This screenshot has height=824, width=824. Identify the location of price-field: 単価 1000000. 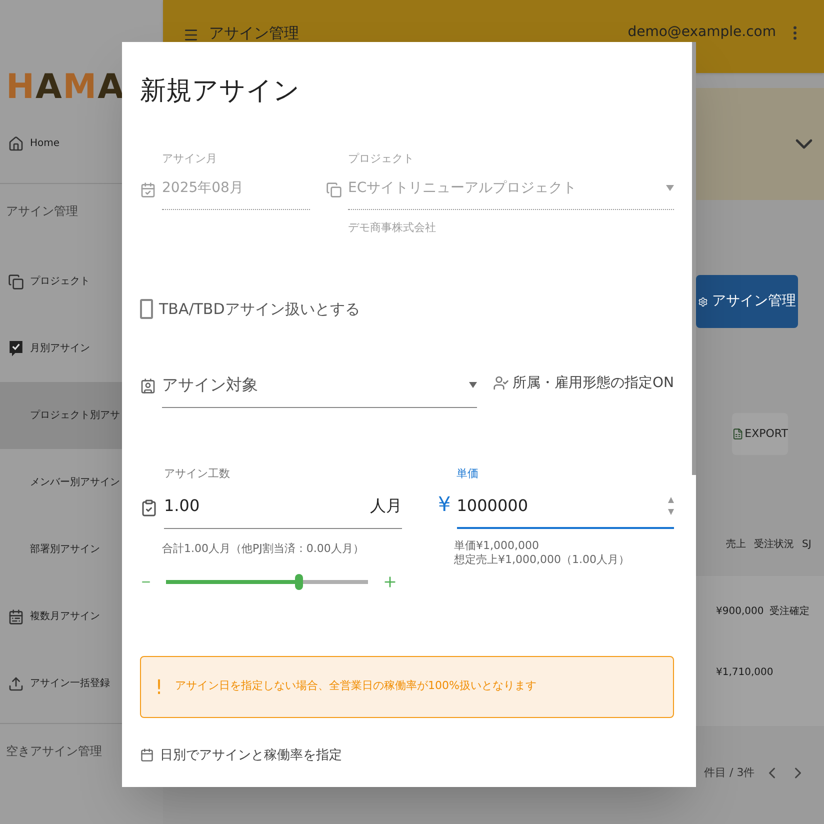
(565, 497).